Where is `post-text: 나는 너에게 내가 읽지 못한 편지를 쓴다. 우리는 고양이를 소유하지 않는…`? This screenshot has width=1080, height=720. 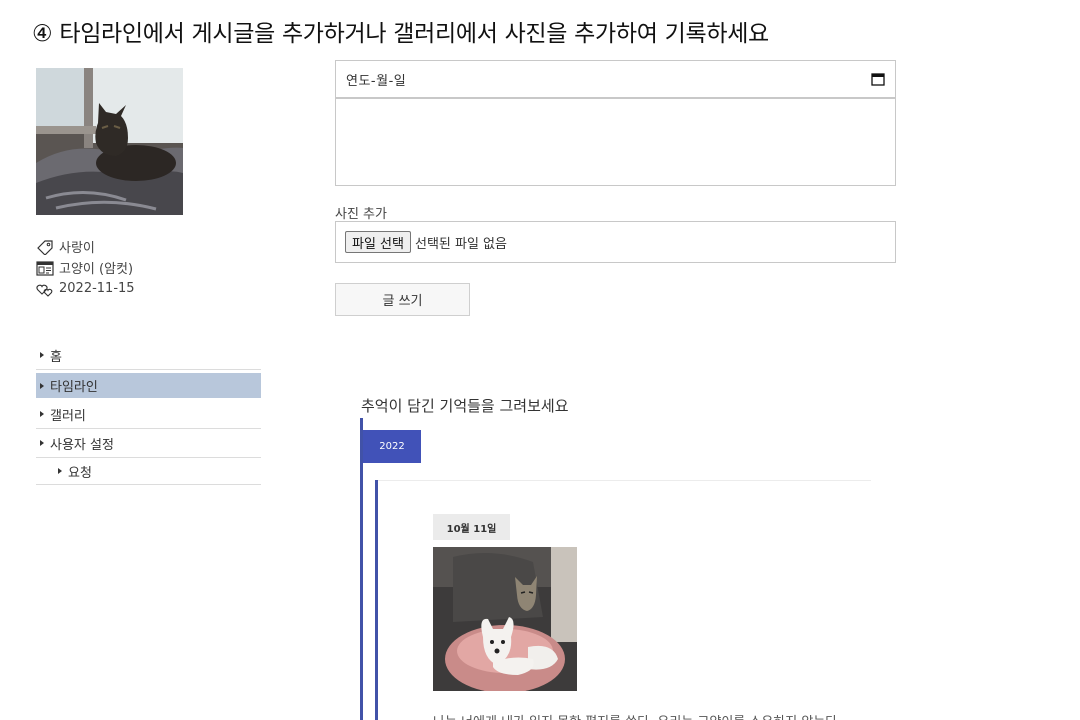
post-text: 나는 너에게 내가 읽지 못한 편지를 쓴다. 우리는 고양이를 소유하지 않는… is located at coordinates (635, 715).